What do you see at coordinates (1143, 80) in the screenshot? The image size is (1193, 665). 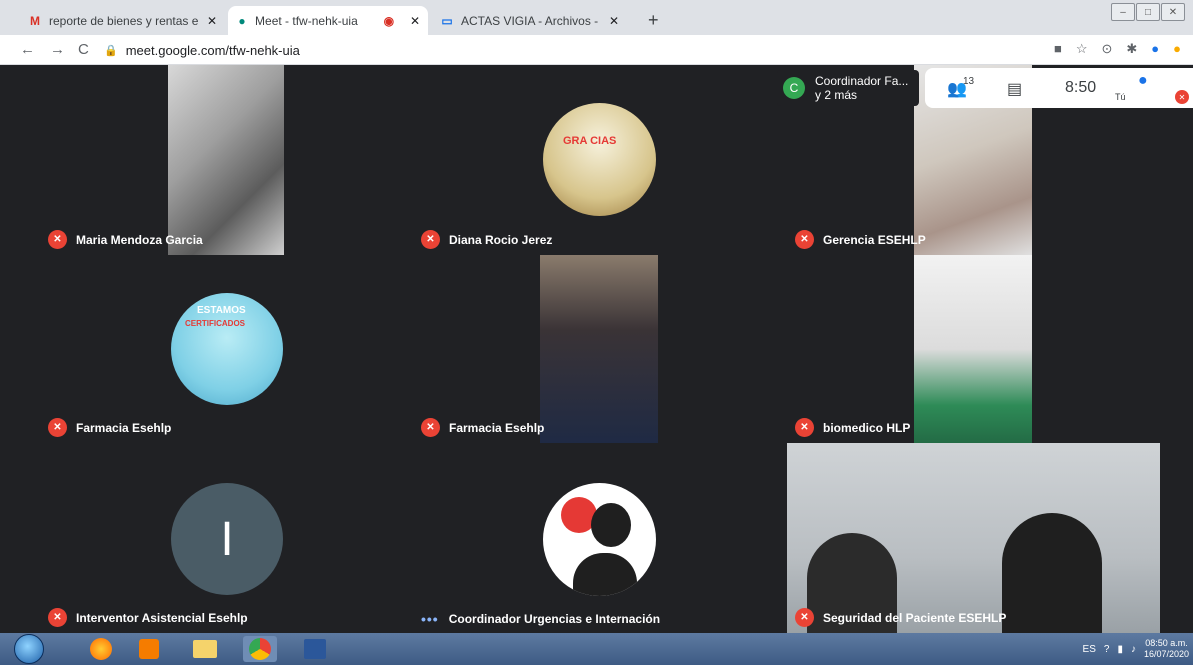 I see `self-avatar-icon: ●` at bounding box center [1143, 80].